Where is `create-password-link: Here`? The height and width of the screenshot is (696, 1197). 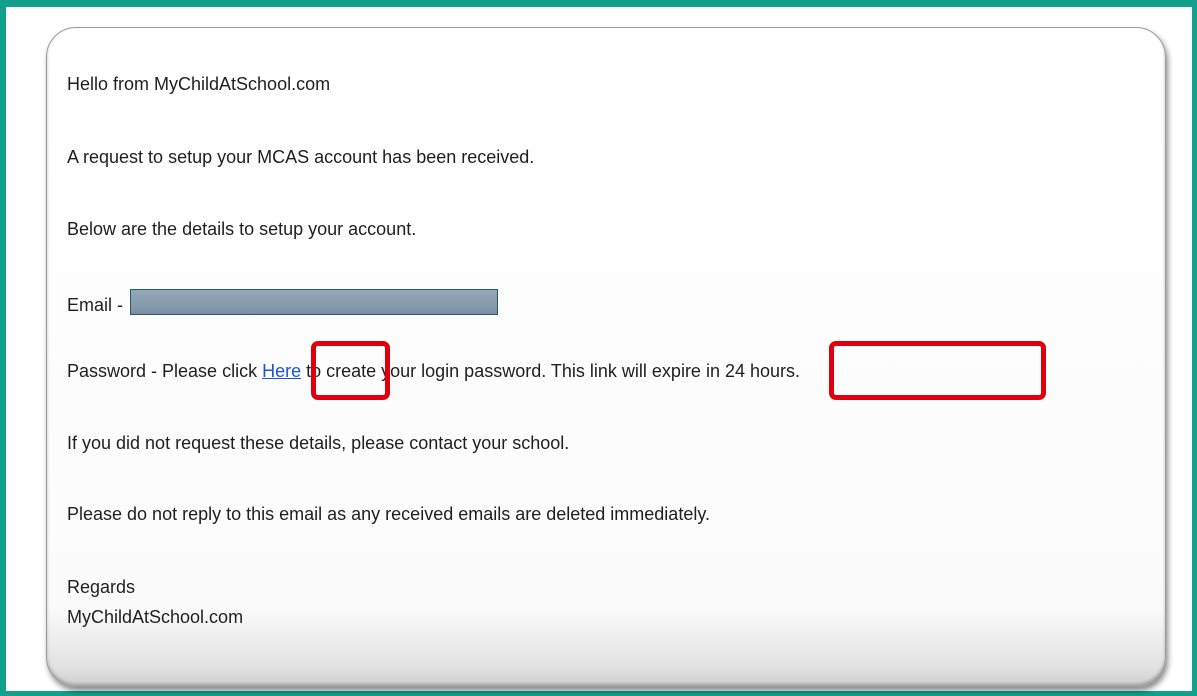 create-password-link: Here is located at coordinates (281, 371).